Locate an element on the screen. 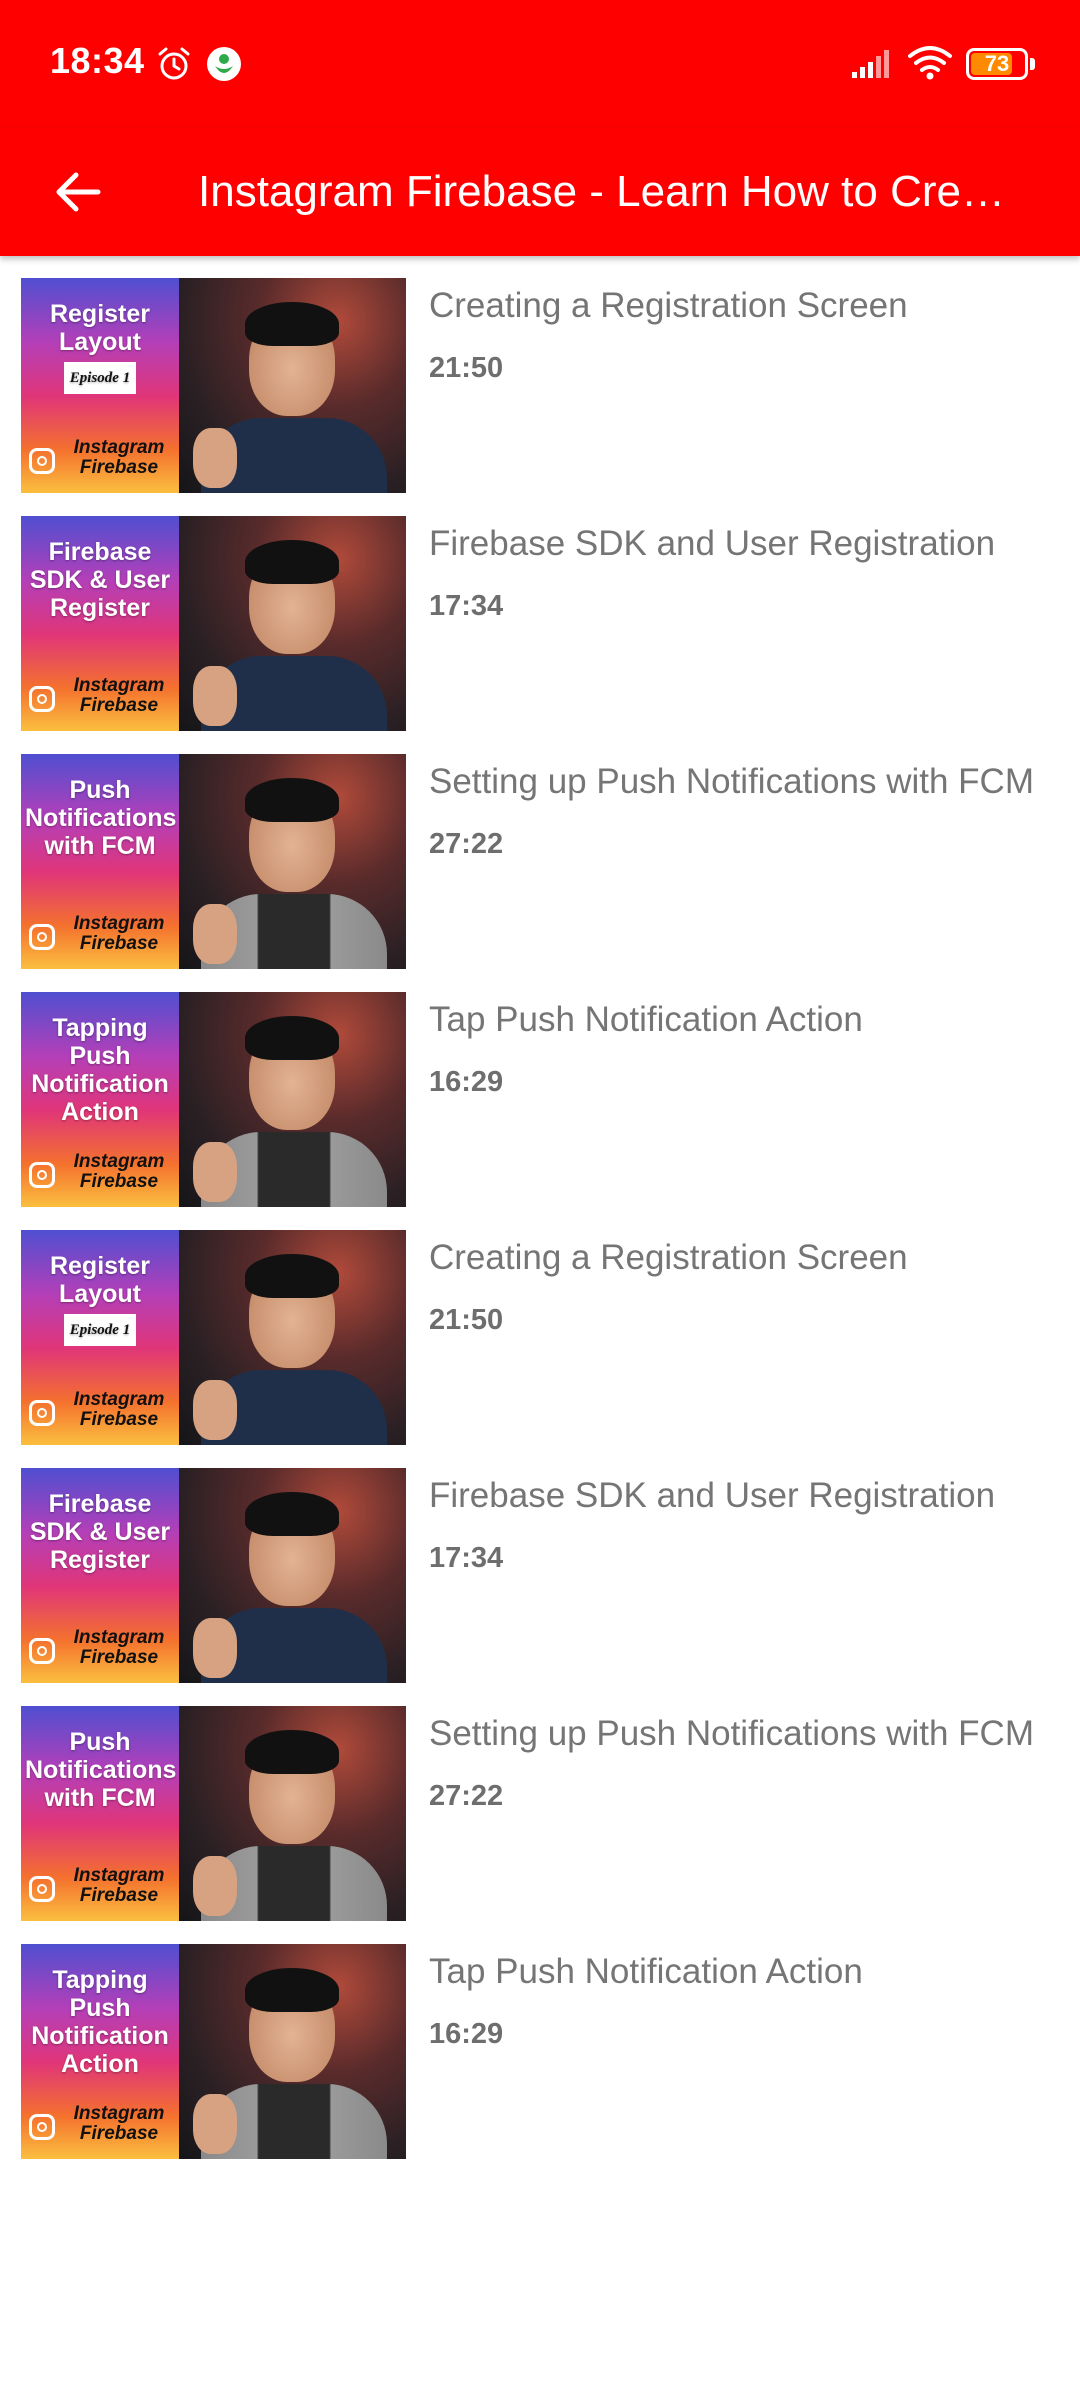  status-time: 18:34 is located at coordinates (97, 60).